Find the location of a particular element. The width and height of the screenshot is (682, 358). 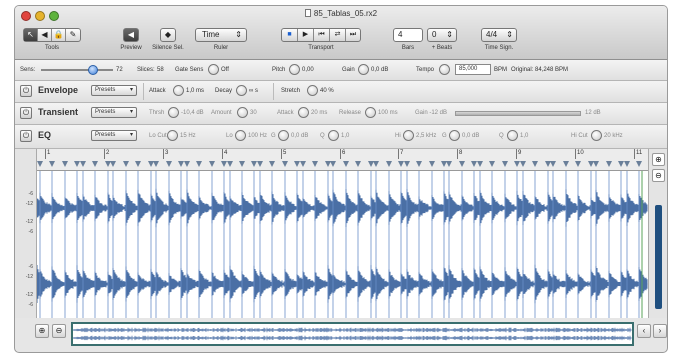

bars-field: 4 is located at coordinates (408, 35).